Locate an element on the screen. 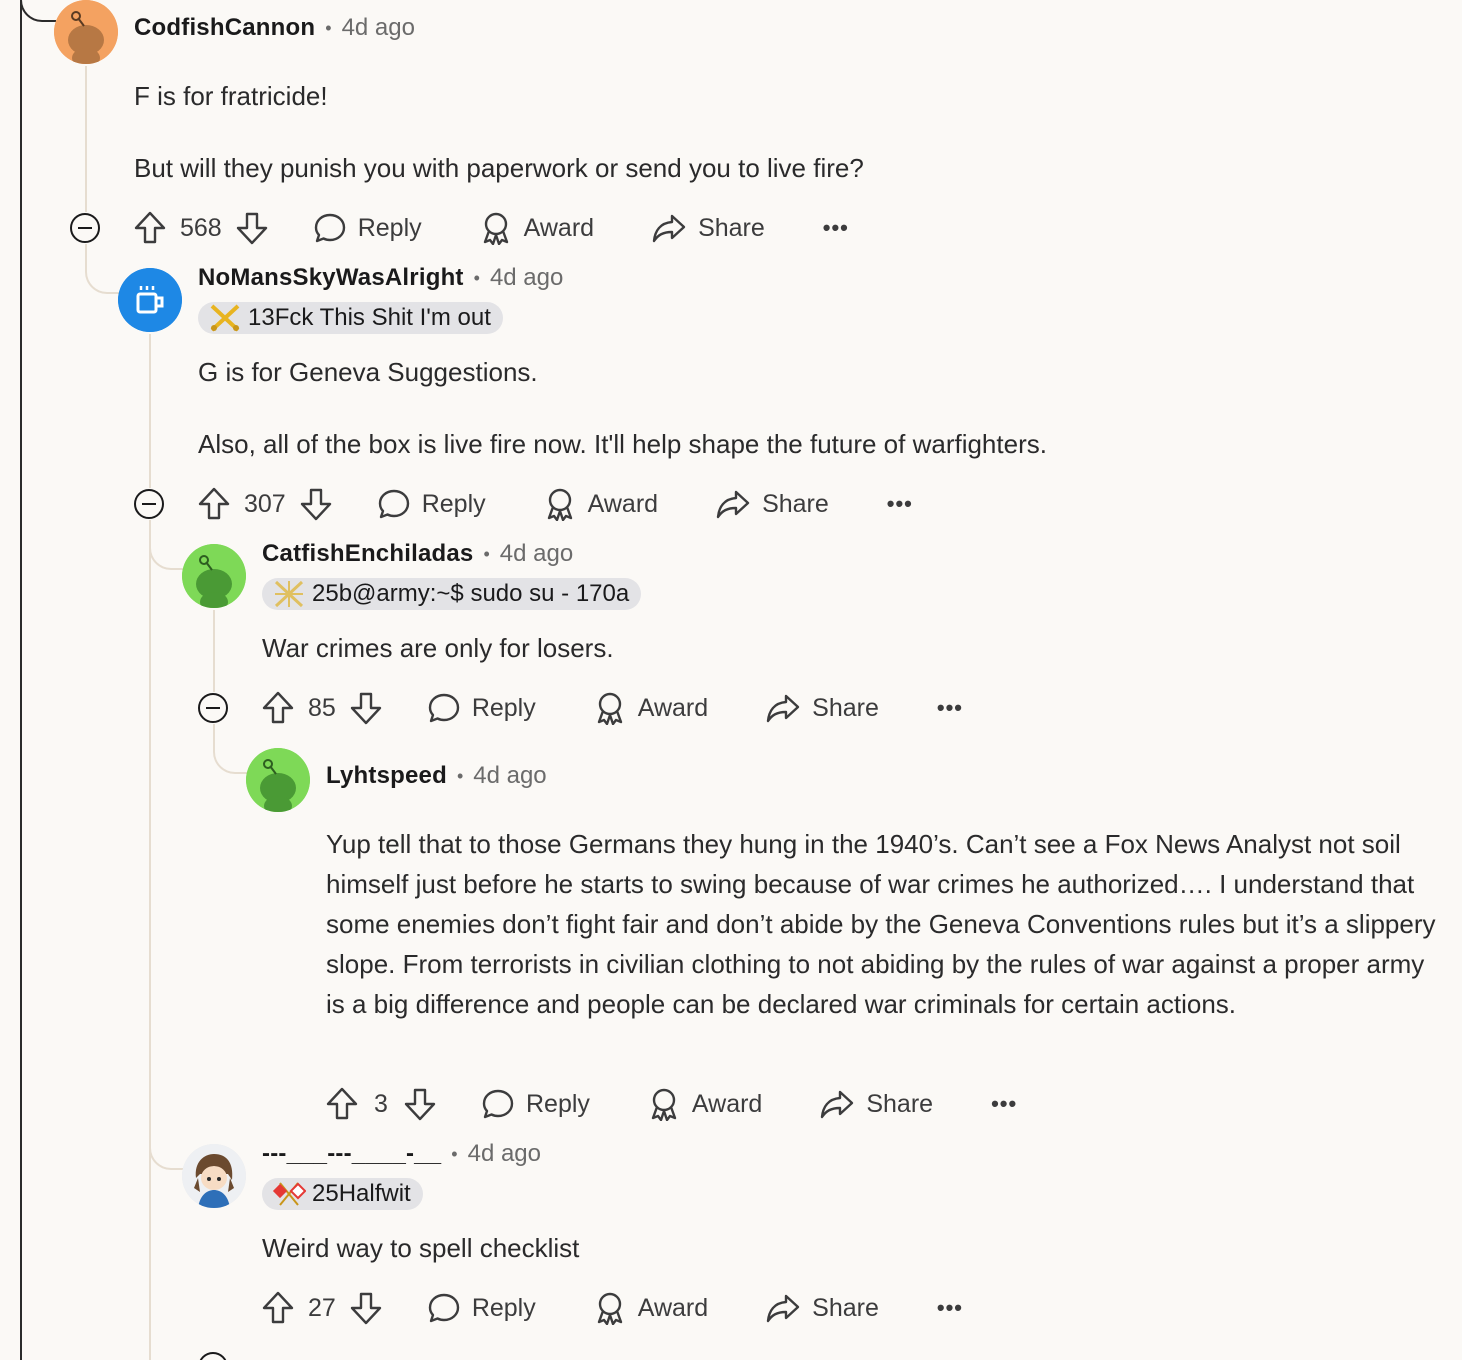 The width and height of the screenshot is (1462, 1360). comment-meta: ---___---____-__ • 4d ago is located at coordinates (401, 1154).